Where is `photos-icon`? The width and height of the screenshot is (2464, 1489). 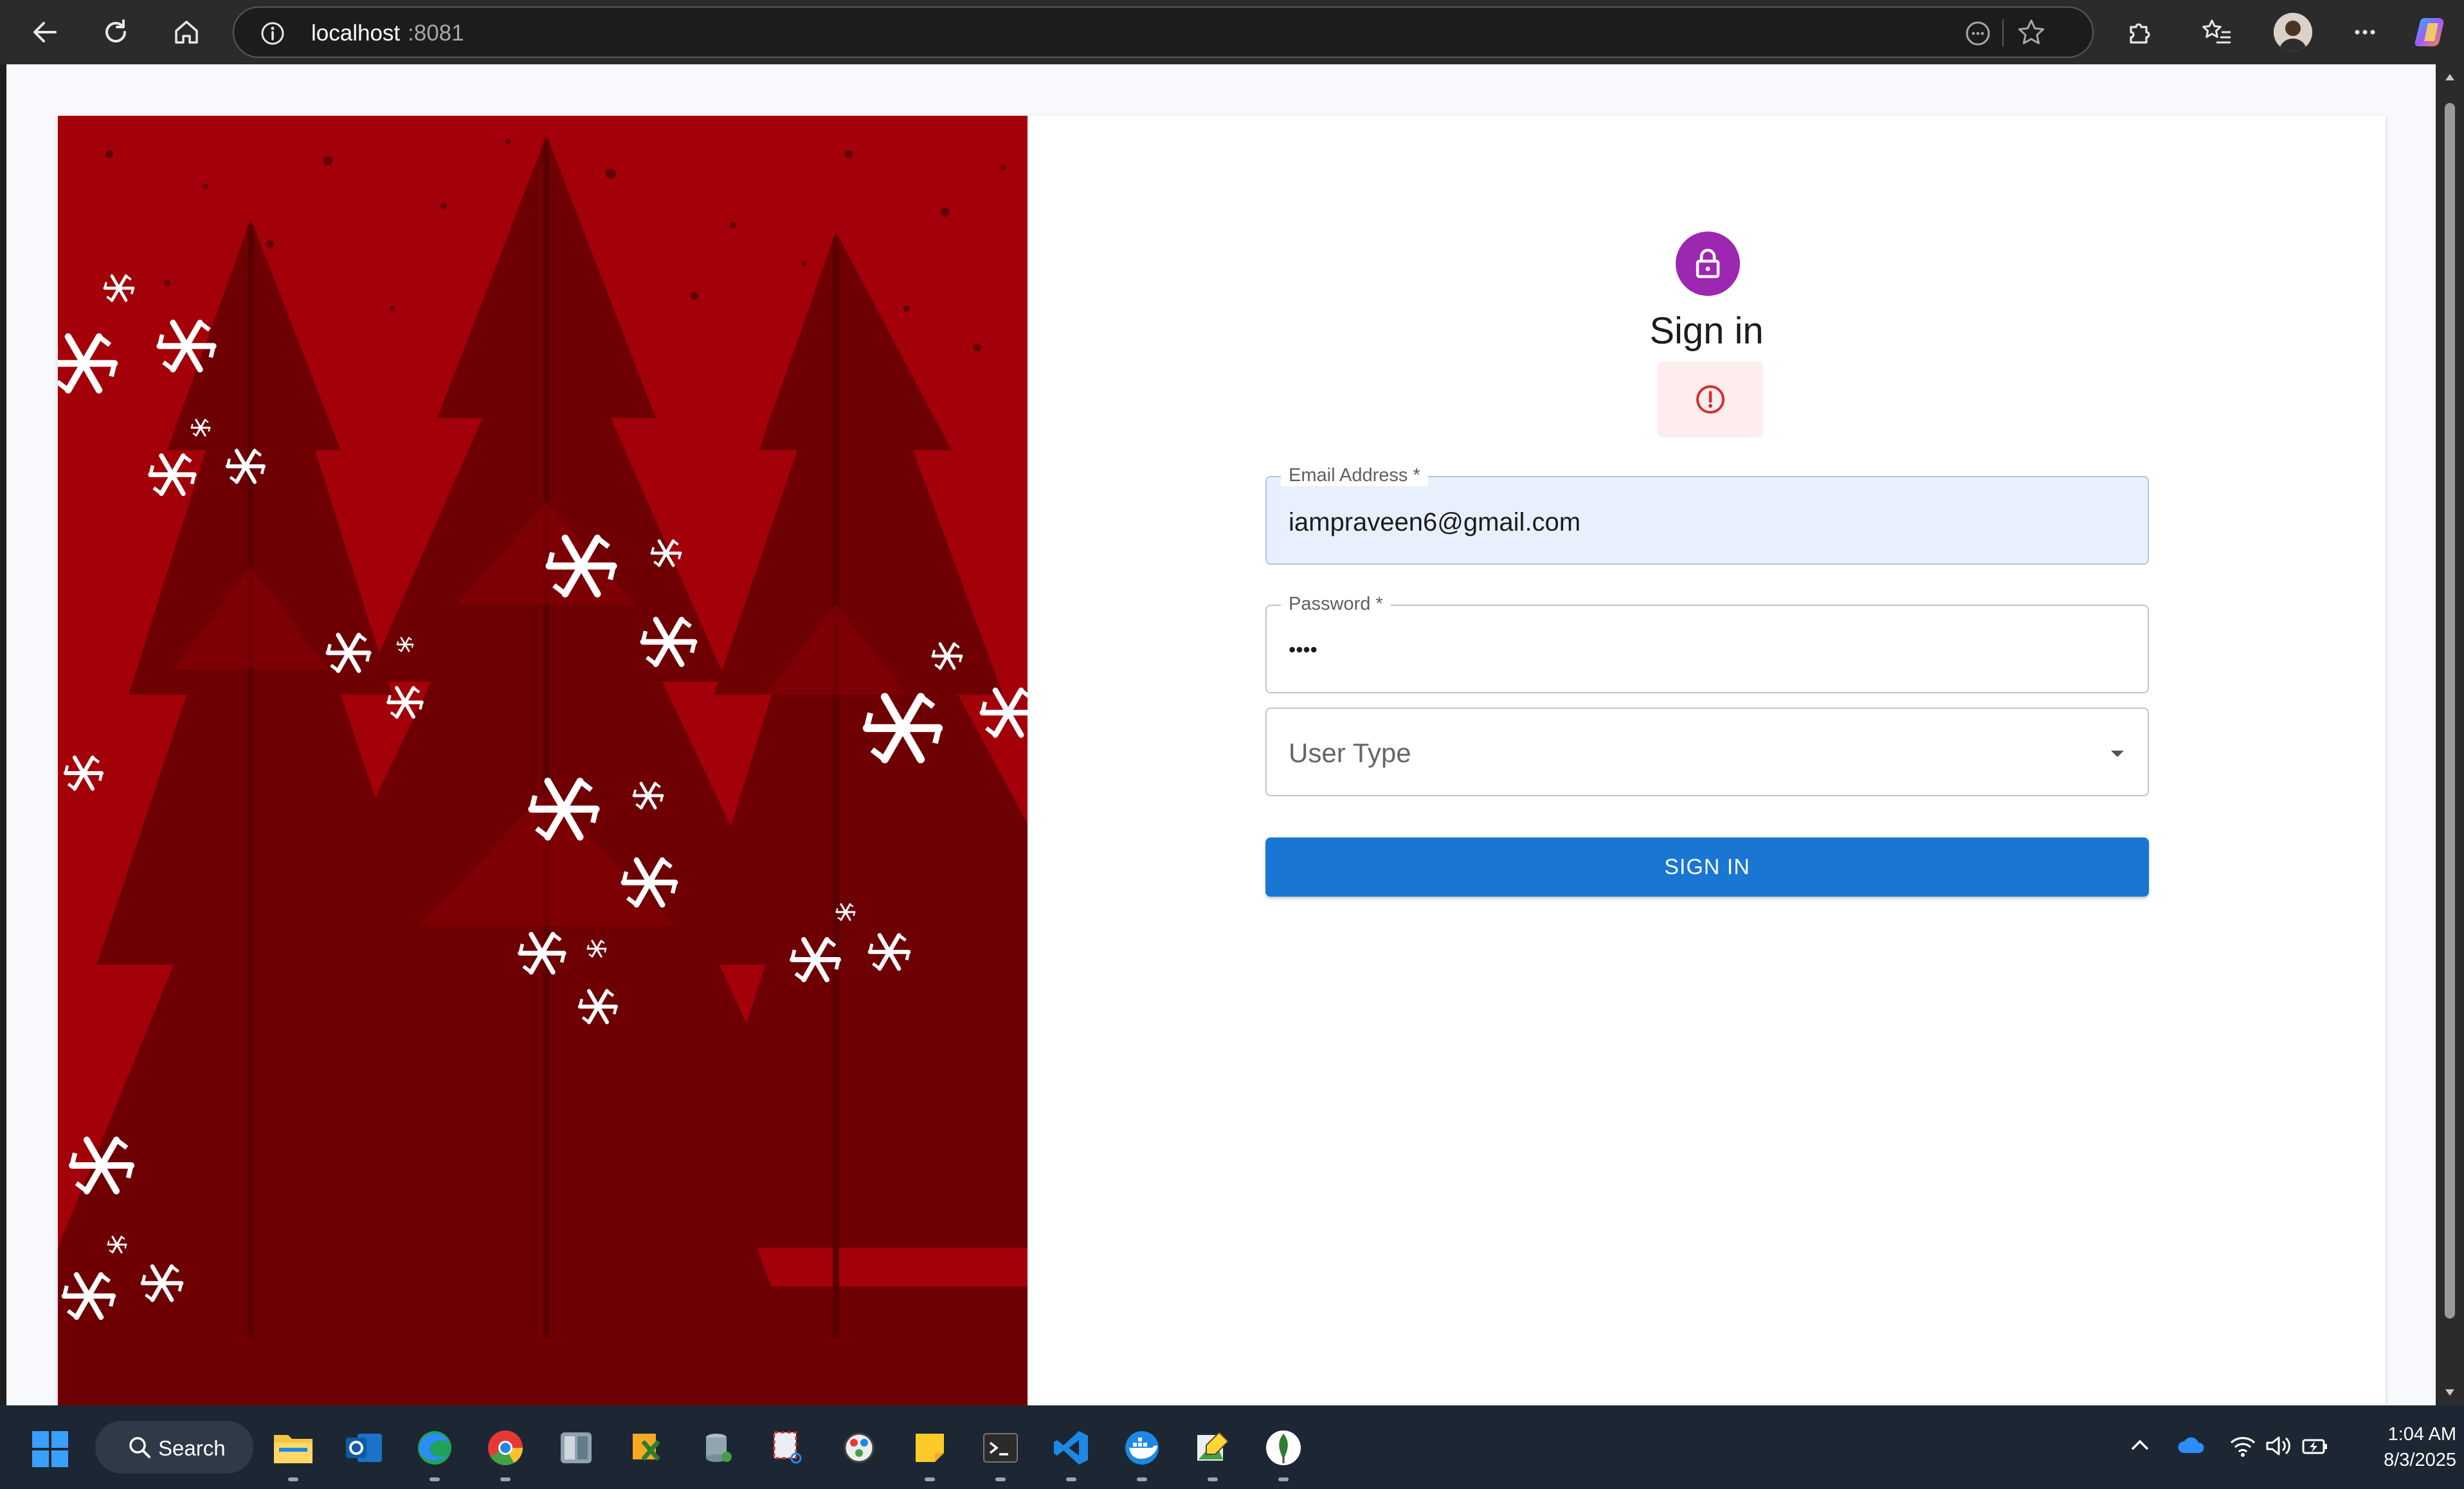 photos-icon is located at coordinates (576, 1448).